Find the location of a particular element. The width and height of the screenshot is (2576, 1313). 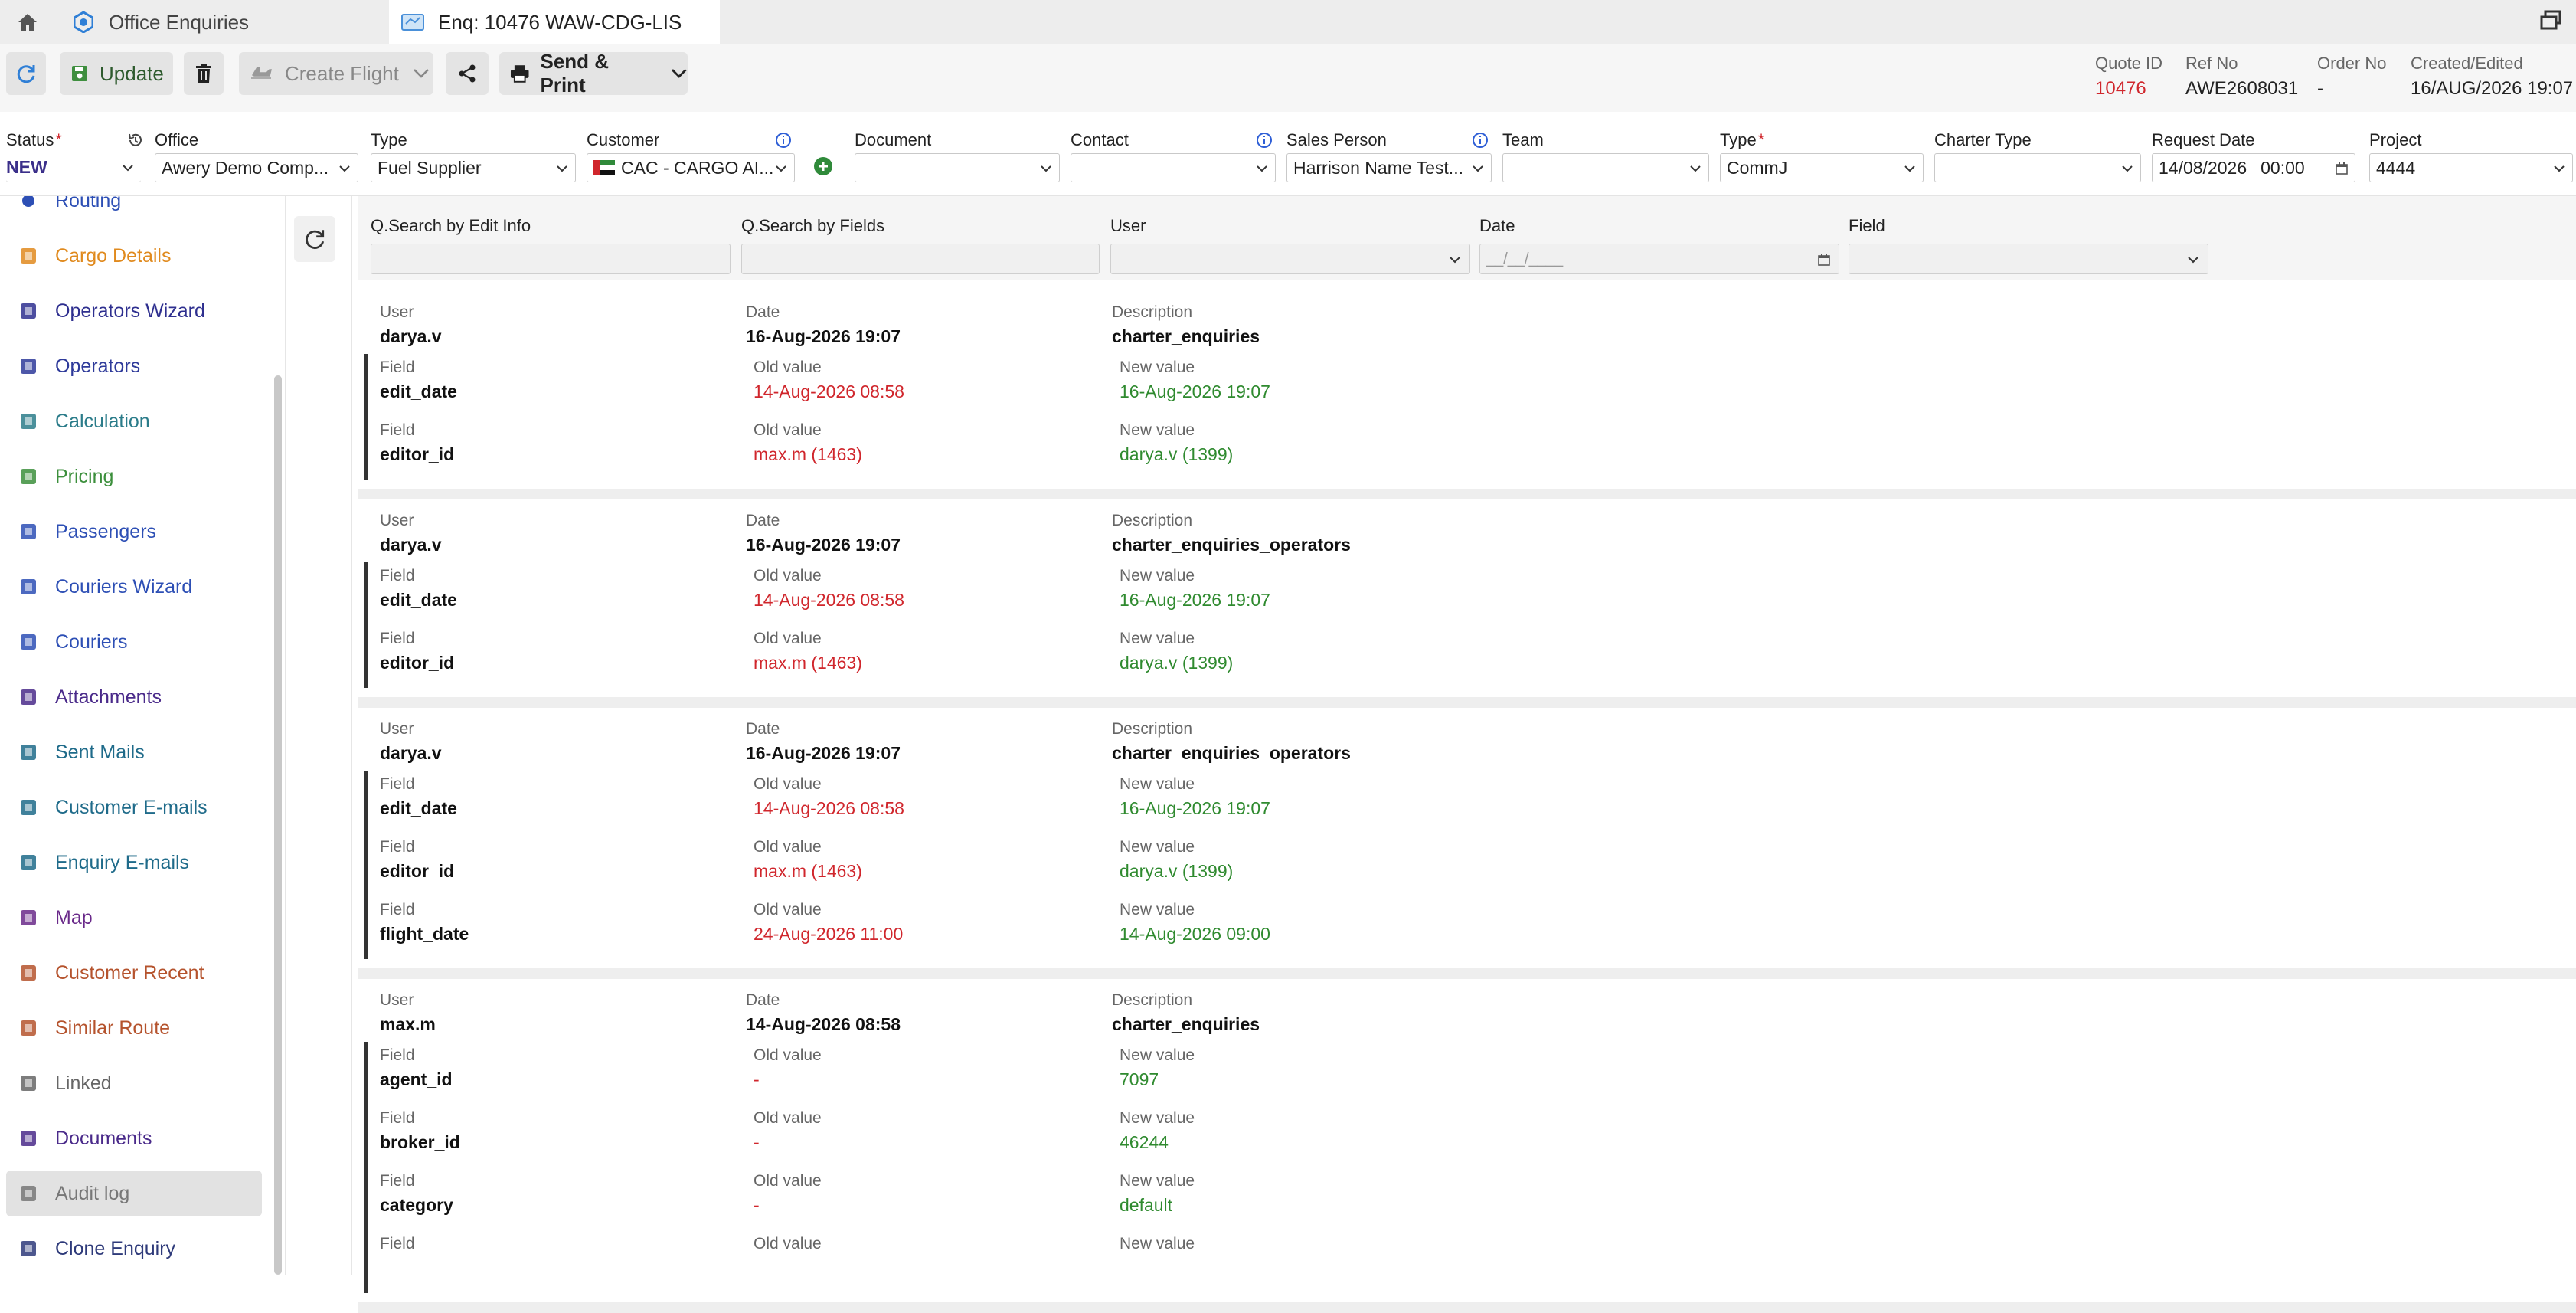

sidebar-item-linked: Linked is located at coordinates (134, 1083).